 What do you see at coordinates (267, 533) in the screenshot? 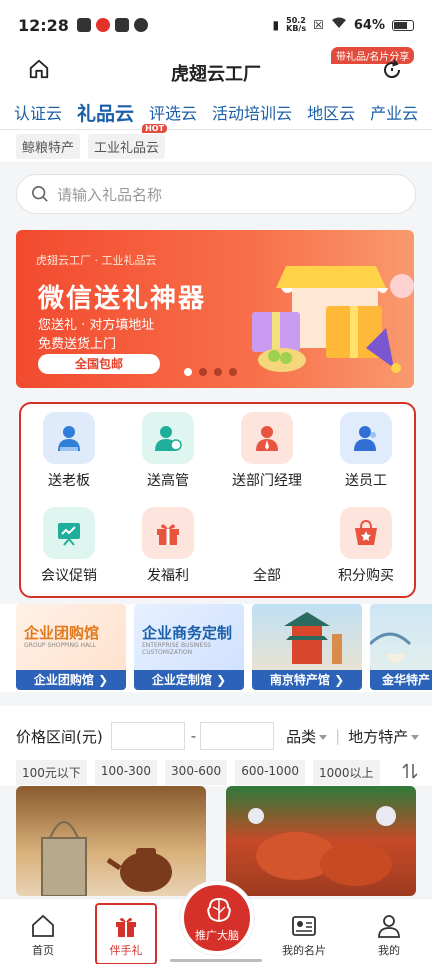
I see `all-icon-placeholder` at bounding box center [267, 533].